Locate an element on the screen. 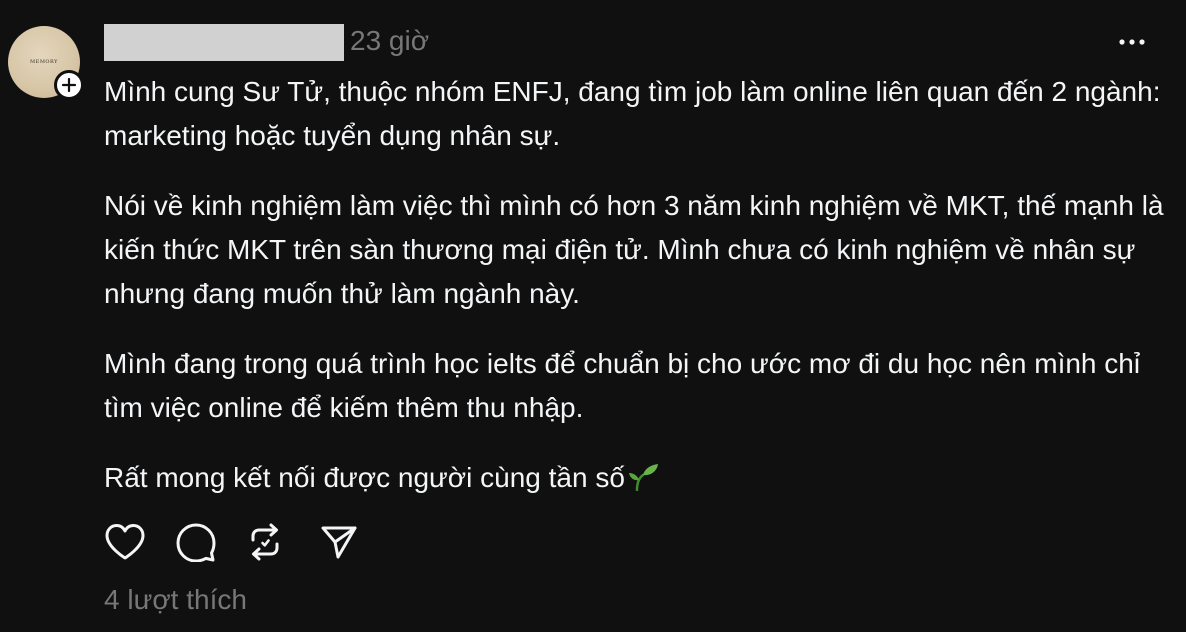 The height and width of the screenshot is (632, 1186). seedling-icon is located at coordinates (643, 477).